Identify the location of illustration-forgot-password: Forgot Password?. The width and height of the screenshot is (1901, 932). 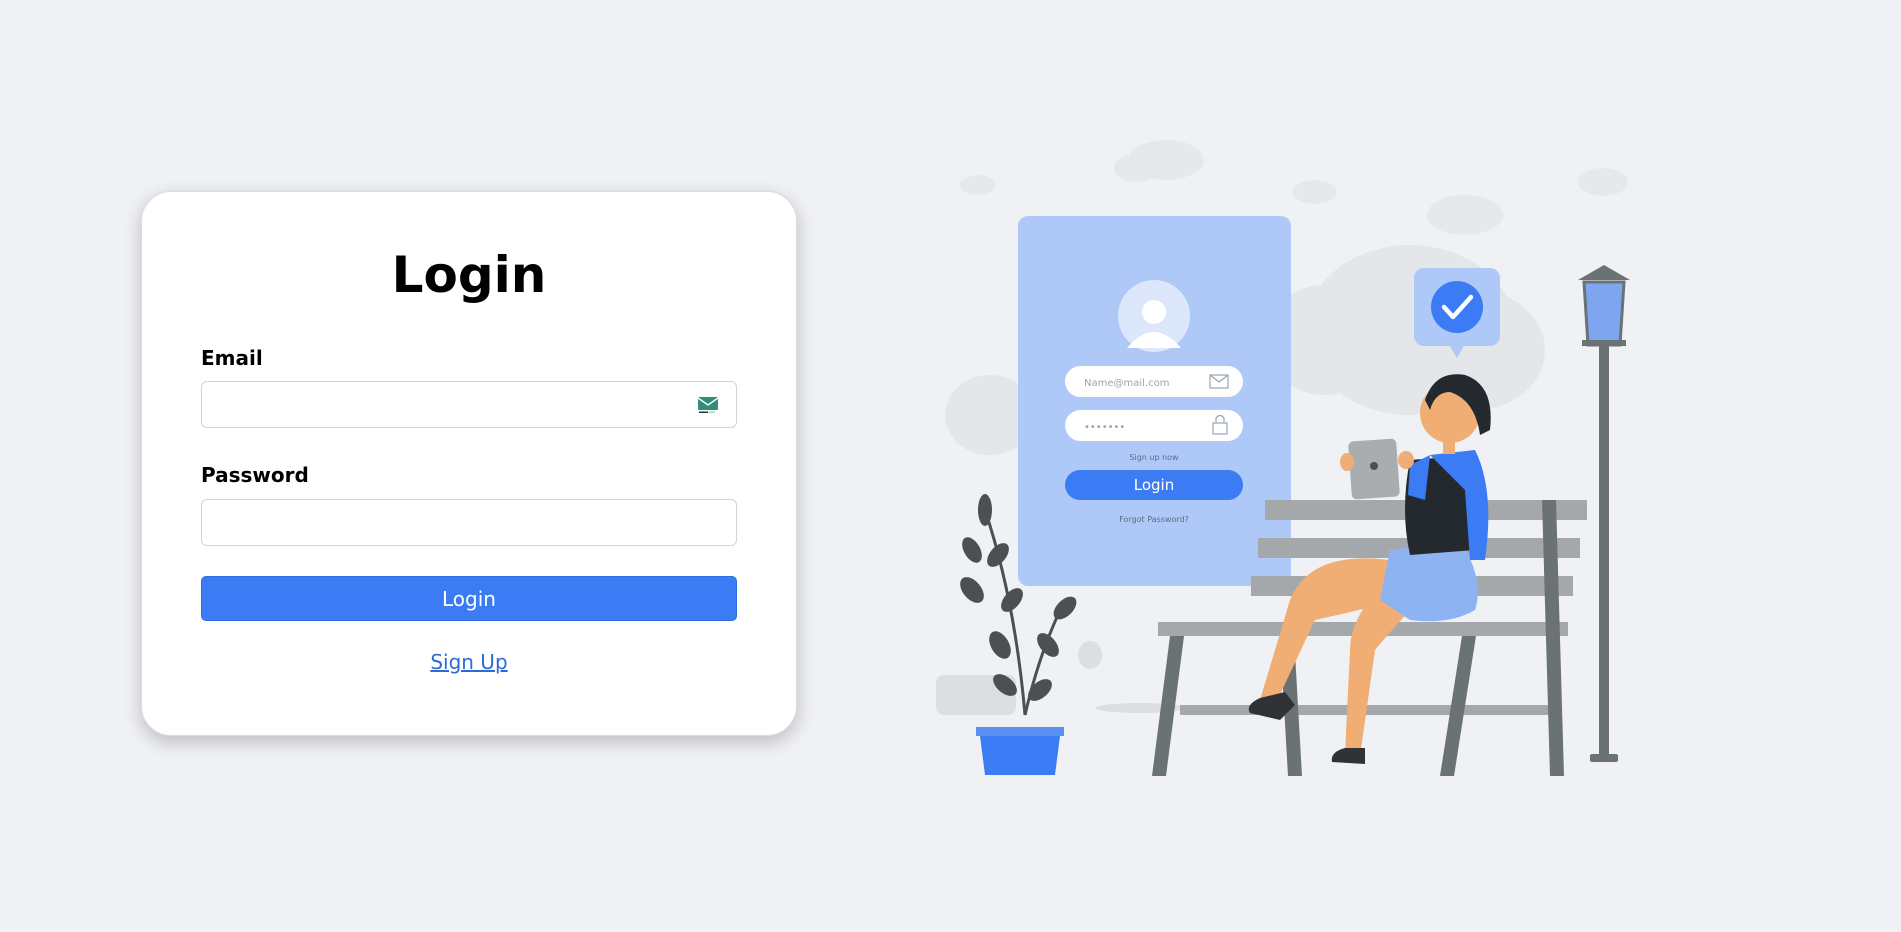
(1154, 519).